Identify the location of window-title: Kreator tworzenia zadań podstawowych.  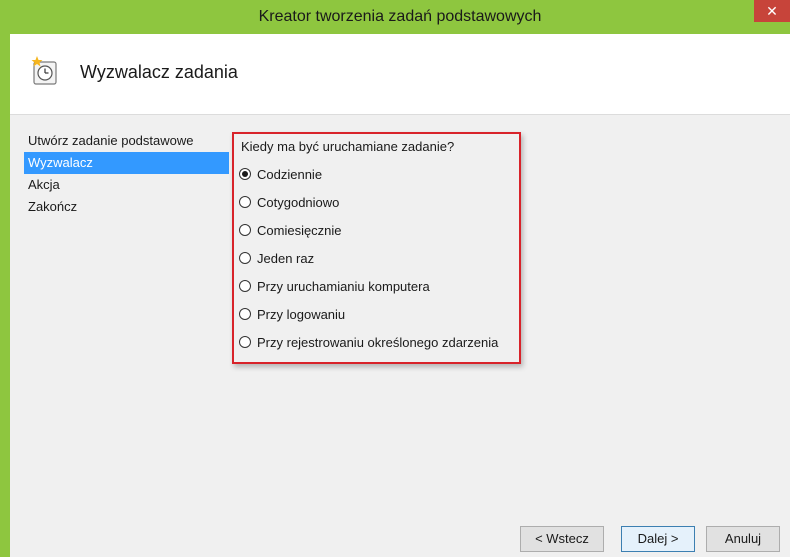
(400, 16).